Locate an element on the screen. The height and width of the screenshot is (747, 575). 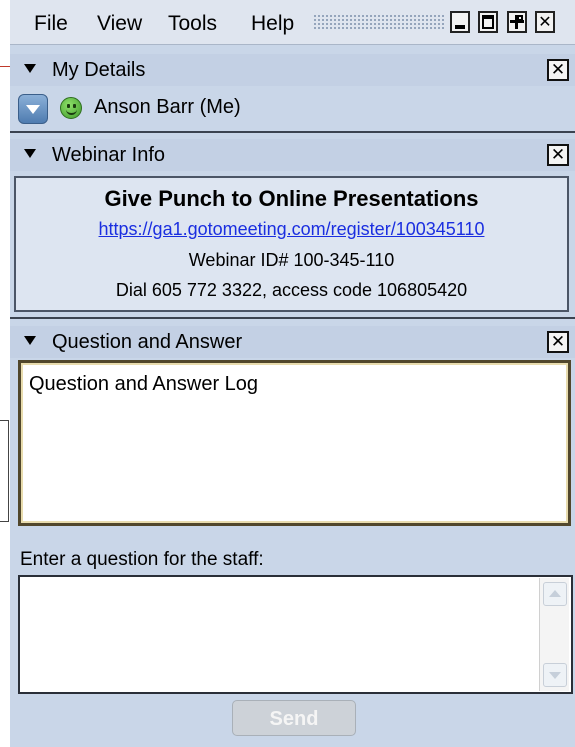
webinar-info-title: Webinar Info is located at coordinates (109, 155).